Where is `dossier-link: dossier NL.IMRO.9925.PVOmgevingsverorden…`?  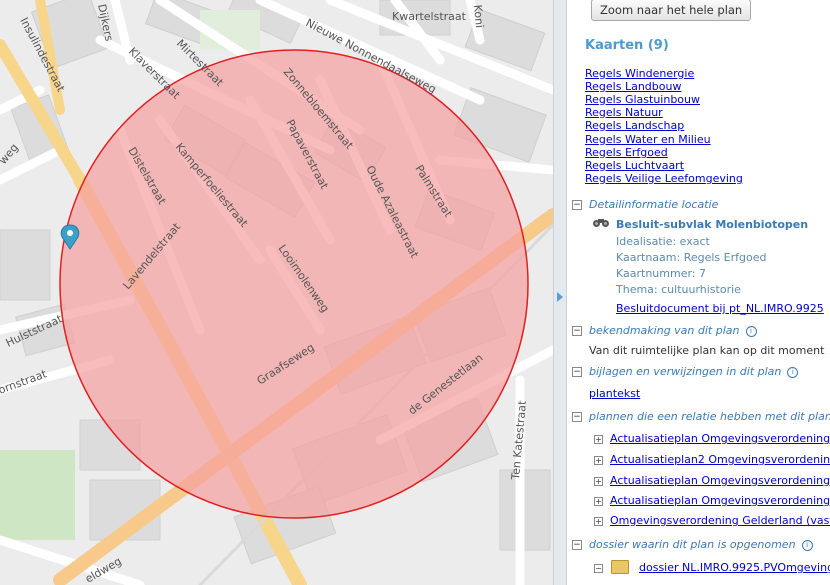 dossier-link: dossier NL.IMRO.9925.PVOmgevingsverorden… is located at coordinates (734, 567).